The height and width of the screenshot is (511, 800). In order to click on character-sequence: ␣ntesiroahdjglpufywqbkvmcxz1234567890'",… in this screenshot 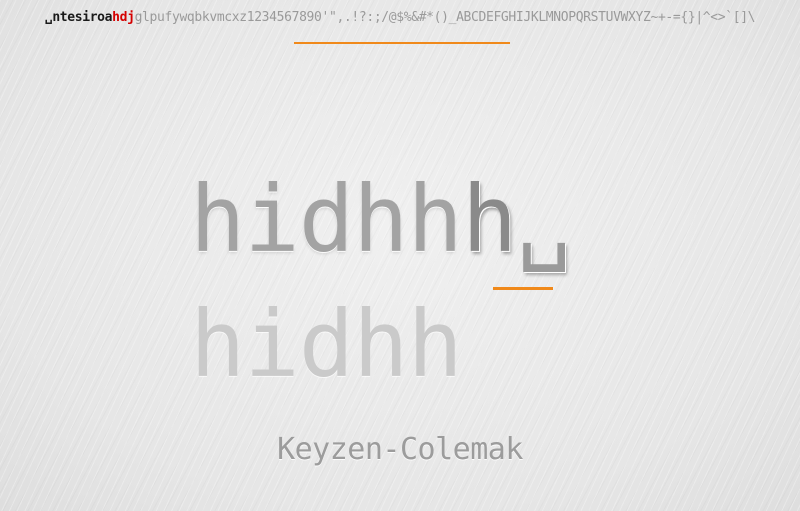, I will do `click(400, 18)`.